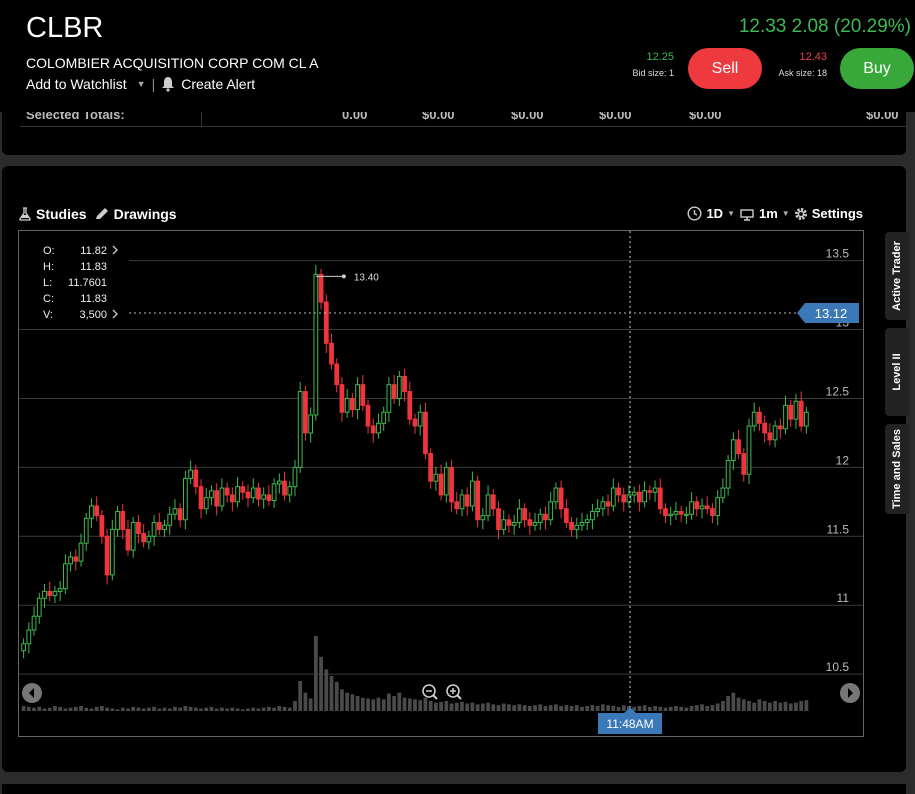  What do you see at coordinates (355, 117) in the screenshot?
I see `totals-value: 0.00` at bounding box center [355, 117].